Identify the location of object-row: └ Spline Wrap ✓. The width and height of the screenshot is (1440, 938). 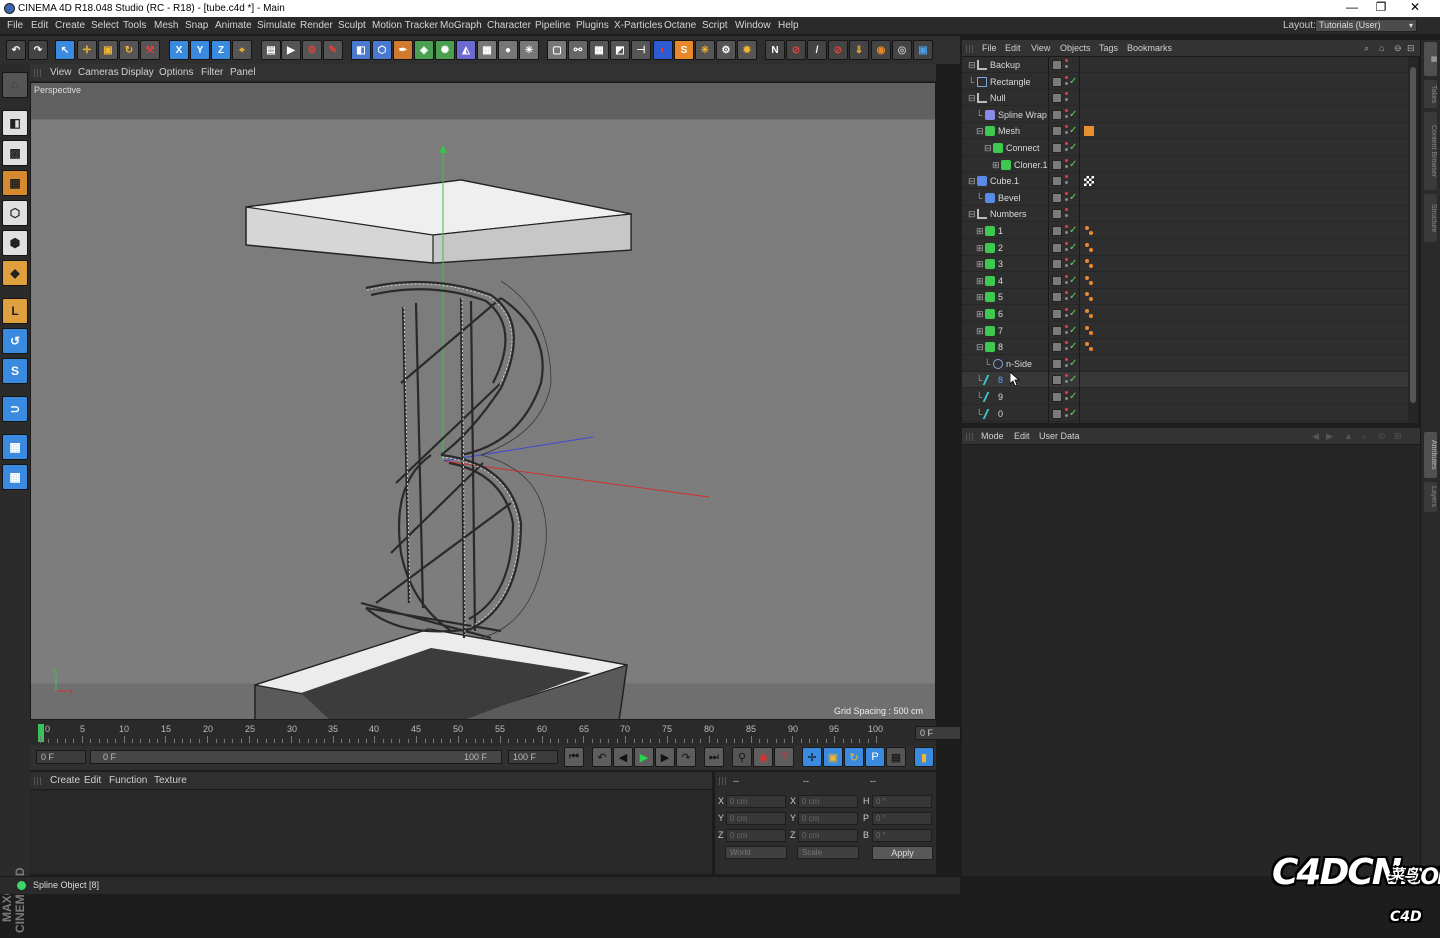
(1185, 114).